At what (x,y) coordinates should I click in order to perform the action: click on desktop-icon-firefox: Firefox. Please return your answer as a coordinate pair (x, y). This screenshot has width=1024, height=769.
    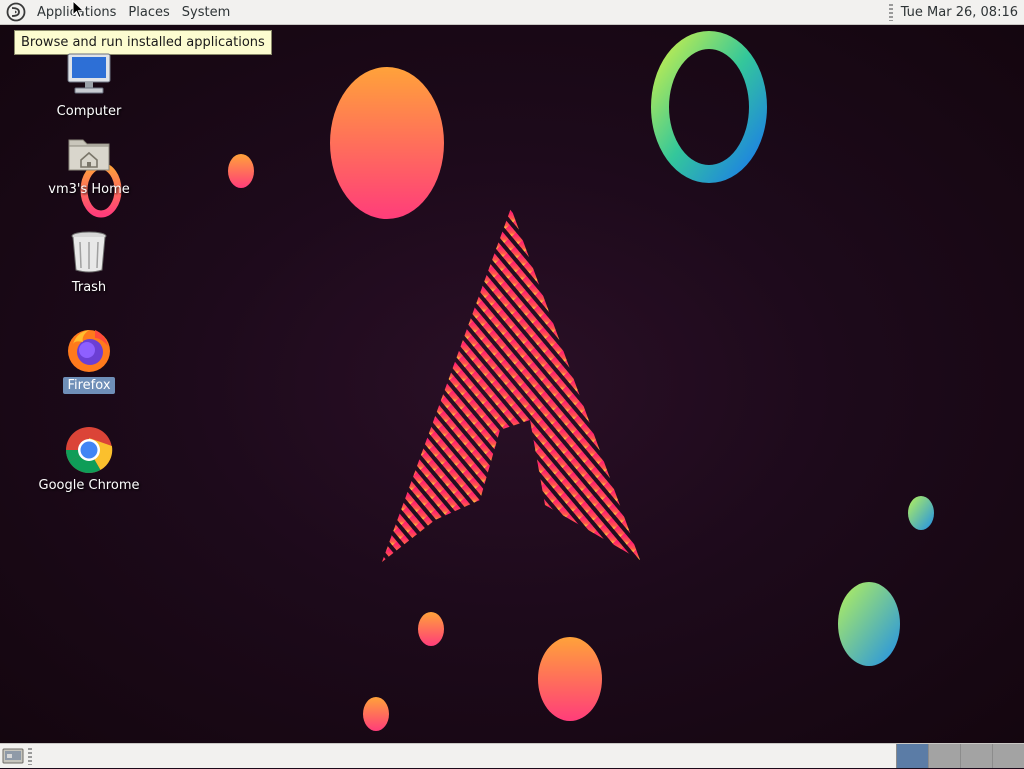
    Looking at the image, I should click on (89, 360).